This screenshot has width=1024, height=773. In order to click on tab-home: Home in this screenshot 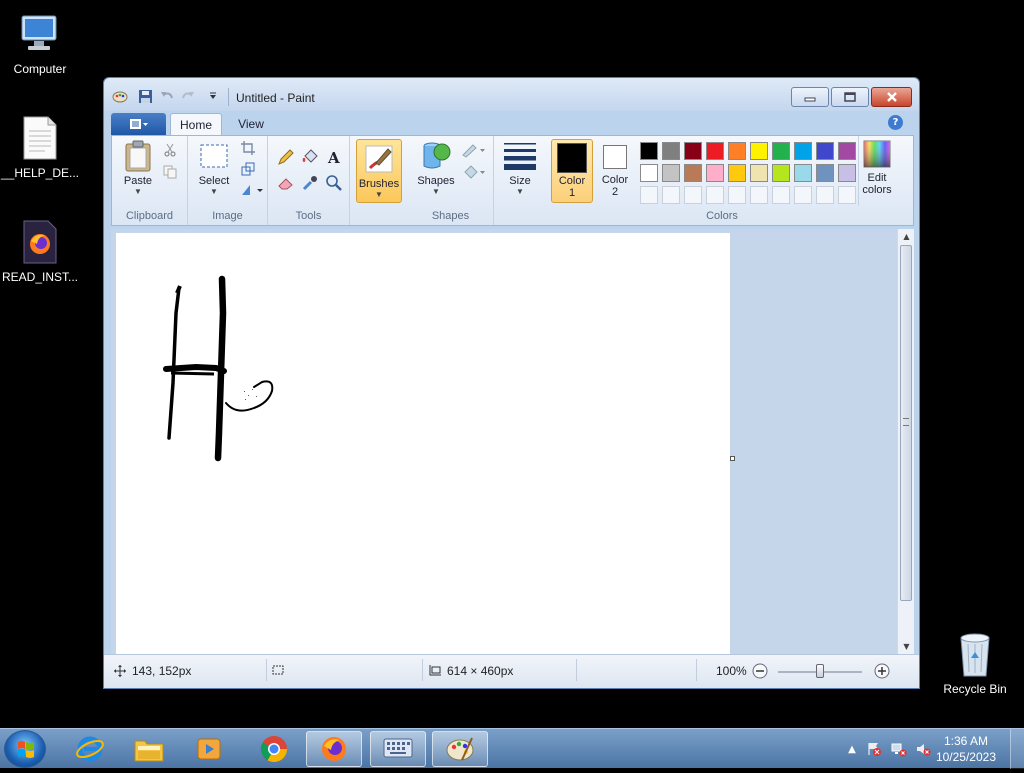, I will do `click(196, 124)`.